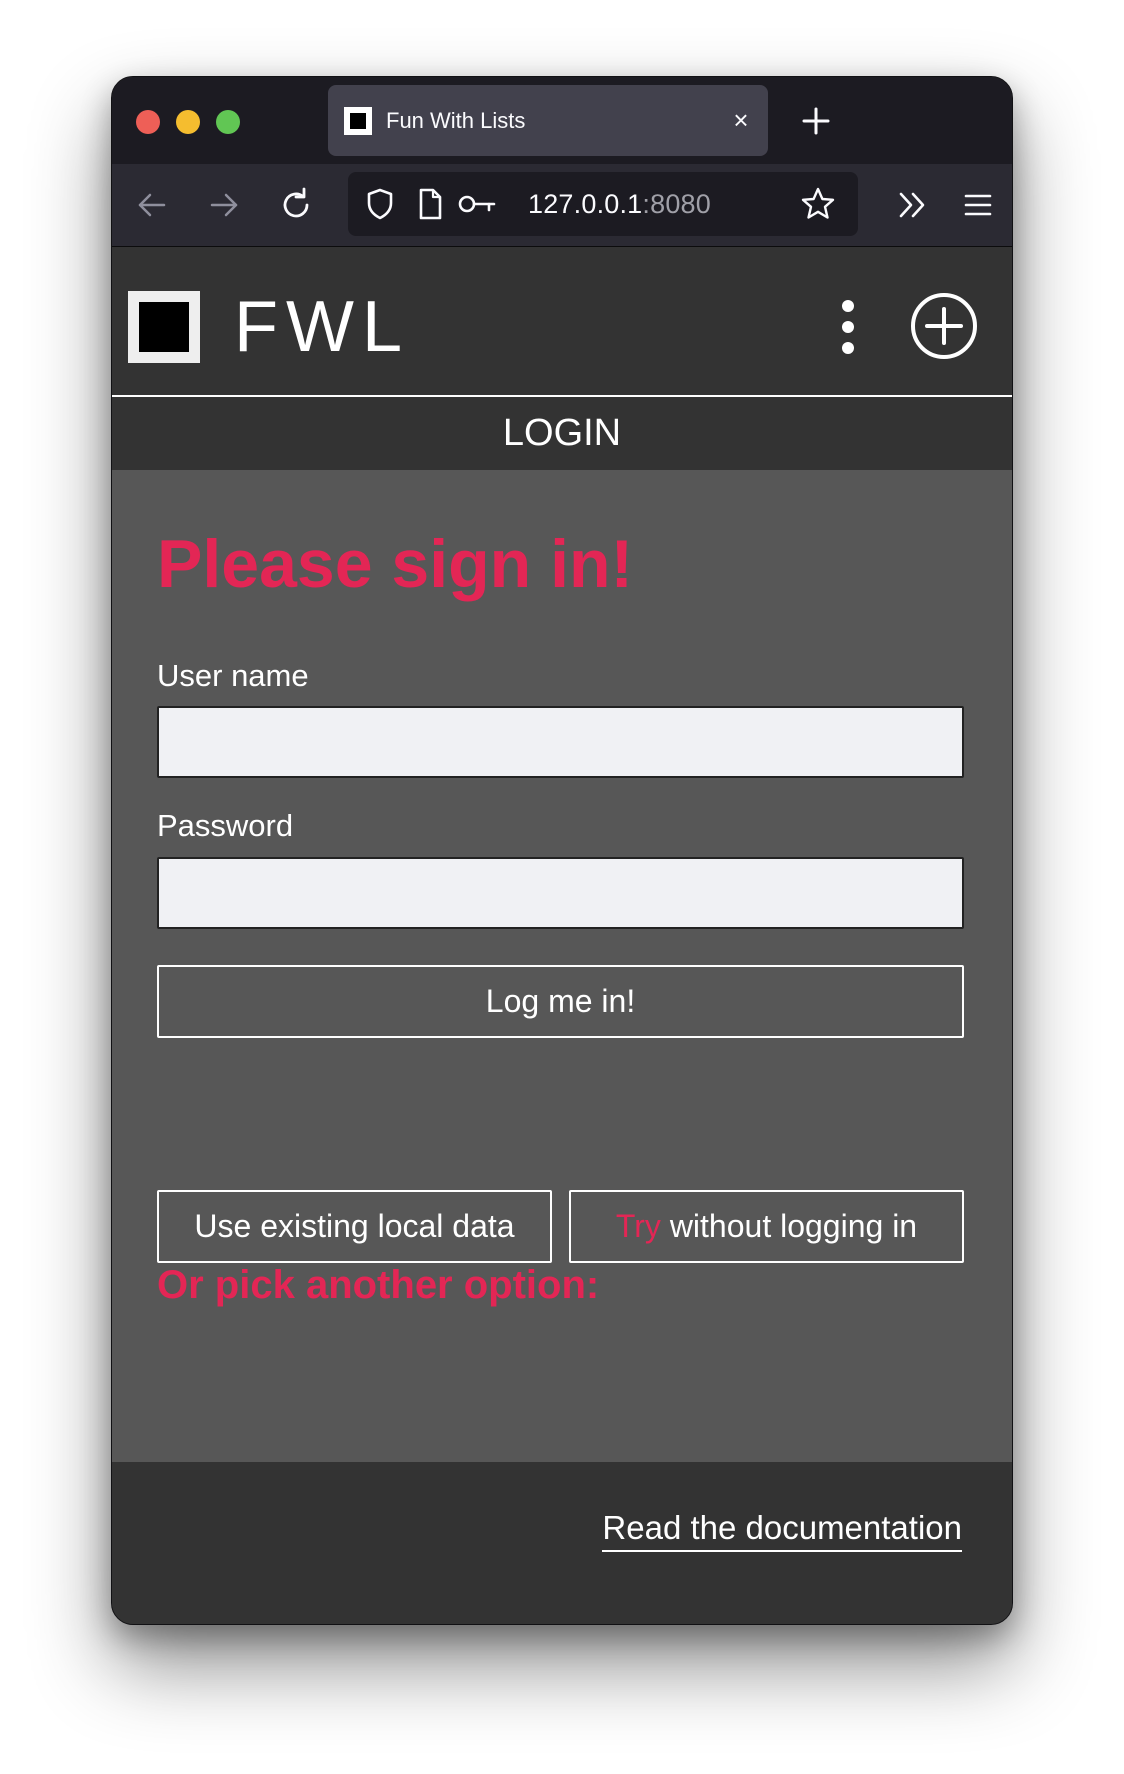 This screenshot has height=1774, width=1124. What do you see at coordinates (164, 327) in the screenshot?
I see `app-logo-icon` at bounding box center [164, 327].